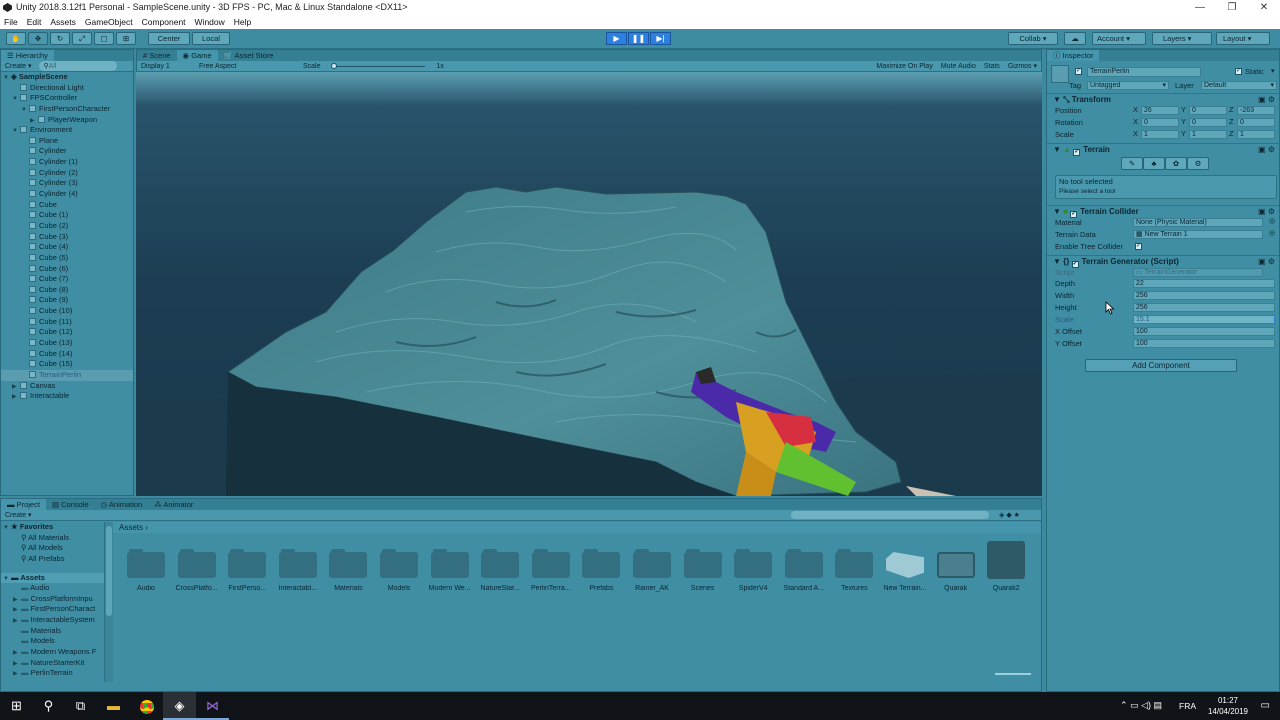  What do you see at coordinates (1073, 55) in the screenshot?
I see `tab-inspector: ⓘ Inspector` at bounding box center [1073, 55].